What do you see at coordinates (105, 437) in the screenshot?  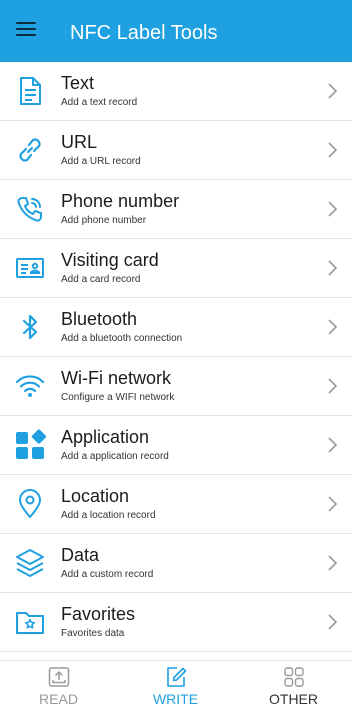 I see `list-item-title: Application` at bounding box center [105, 437].